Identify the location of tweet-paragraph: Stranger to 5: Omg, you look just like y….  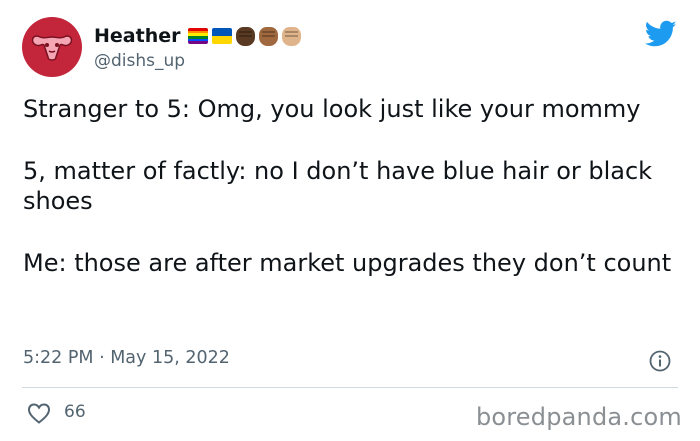
(332, 109).